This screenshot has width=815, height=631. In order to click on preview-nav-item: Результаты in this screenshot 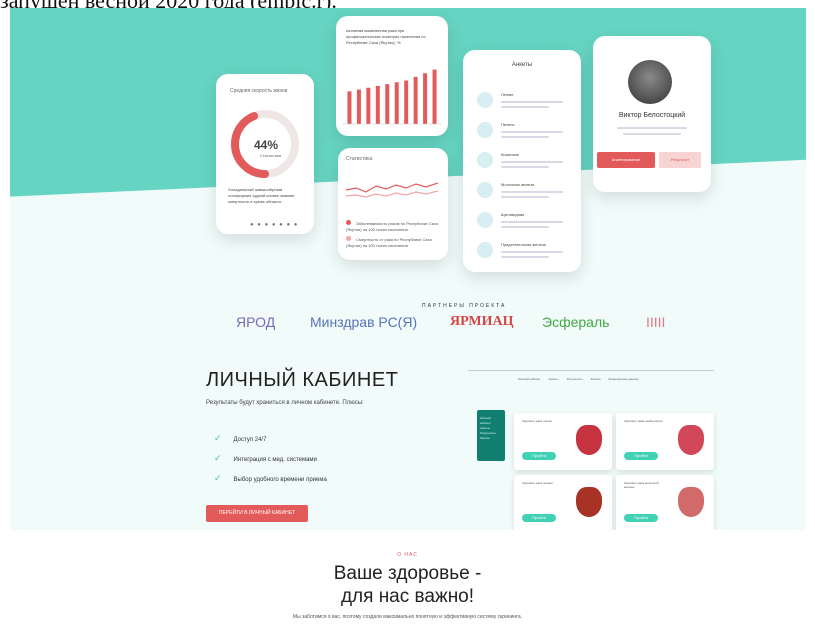, I will do `click(575, 379)`.